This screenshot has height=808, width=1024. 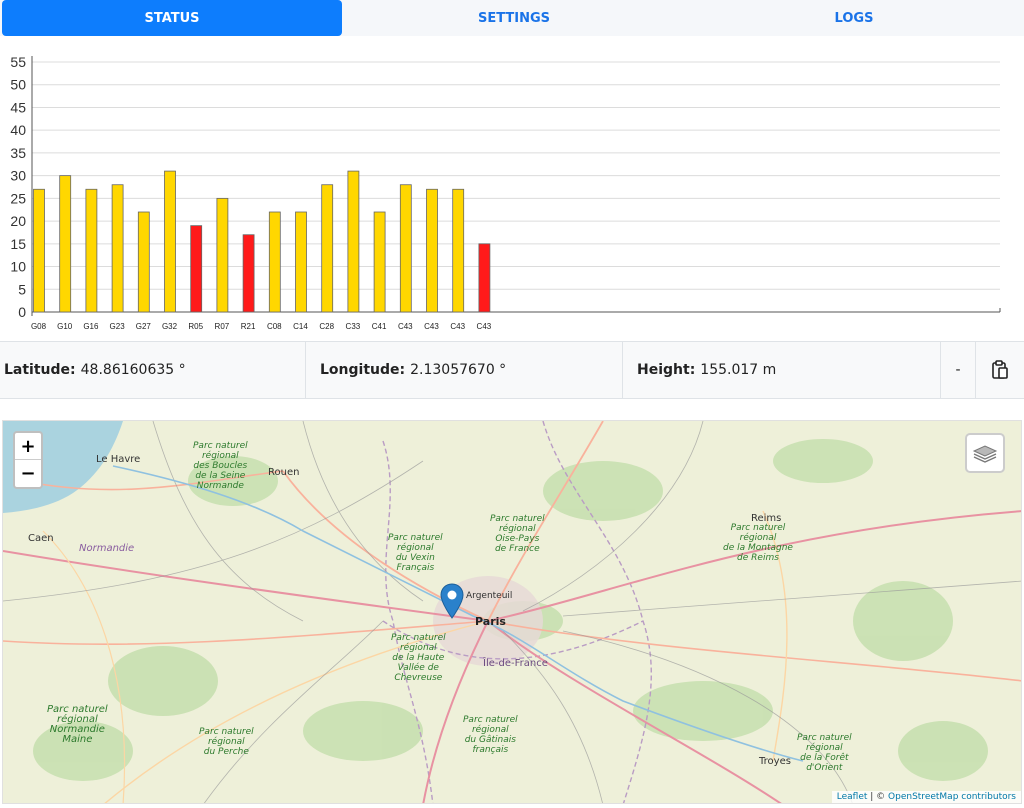 What do you see at coordinates (353, 326) in the screenshot?
I see `x-tick-label: C33` at bounding box center [353, 326].